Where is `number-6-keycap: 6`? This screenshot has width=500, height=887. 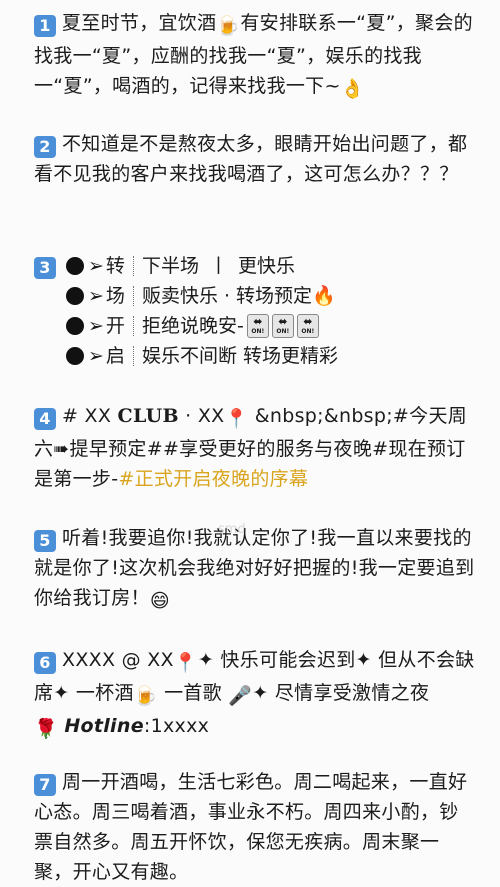 number-6-keycap: 6 is located at coordinates (45, 663).